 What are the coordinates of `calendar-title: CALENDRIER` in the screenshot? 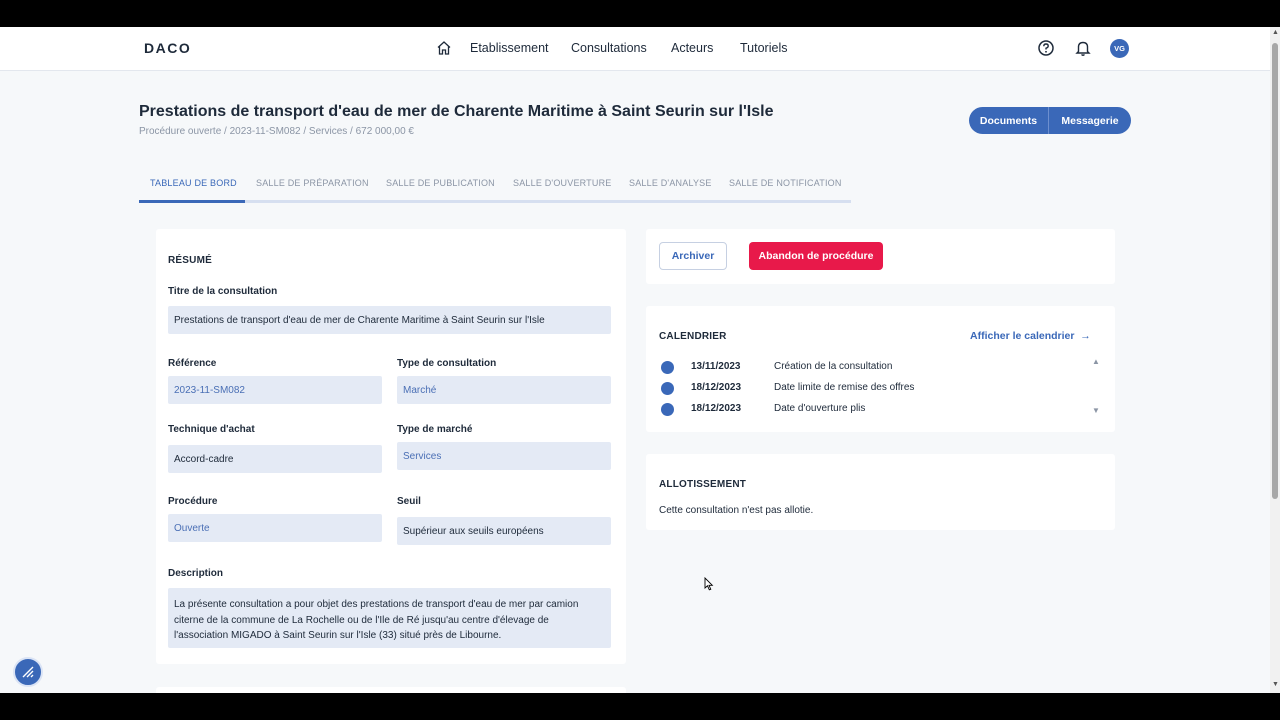 It's located at (693, 336).